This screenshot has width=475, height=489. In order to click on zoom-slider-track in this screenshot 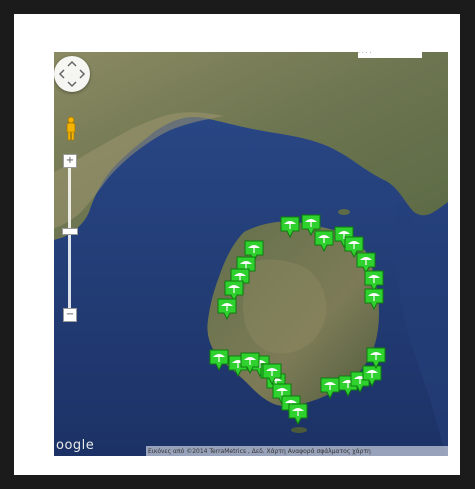, I will do `click(69, 238)`.